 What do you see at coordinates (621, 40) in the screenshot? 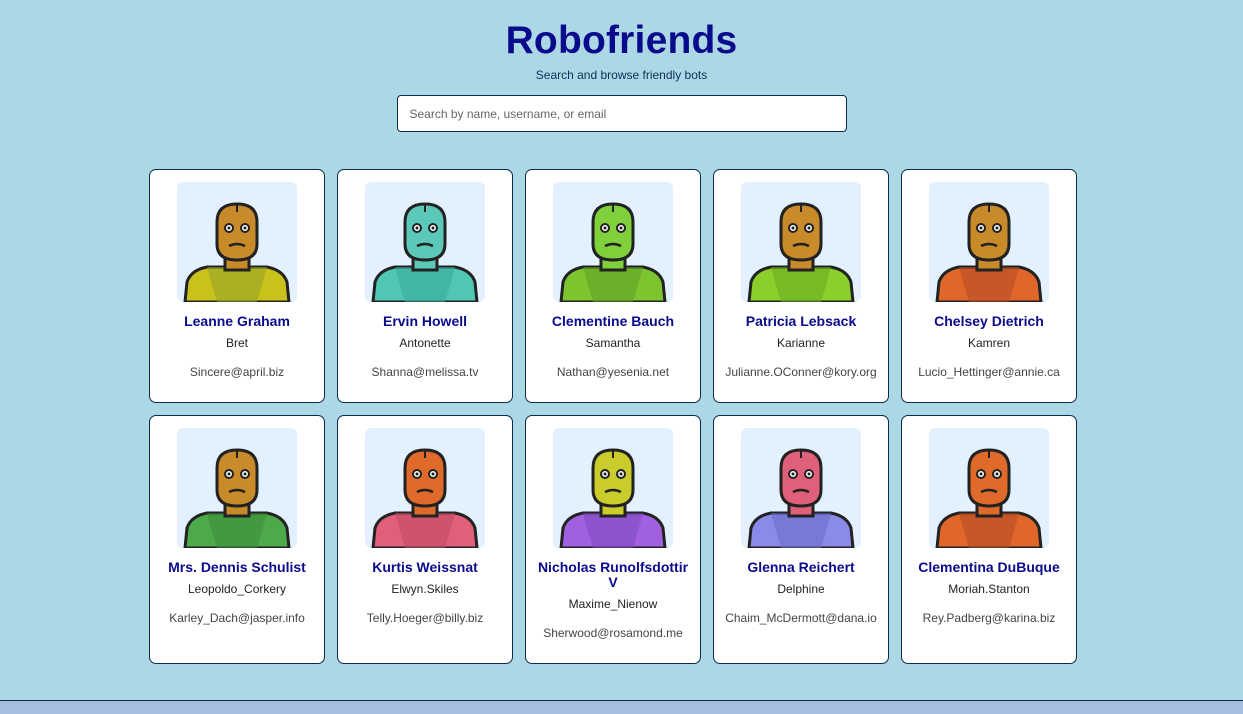
I see `page-title: Robofriends` at bounding box center [621, 40].